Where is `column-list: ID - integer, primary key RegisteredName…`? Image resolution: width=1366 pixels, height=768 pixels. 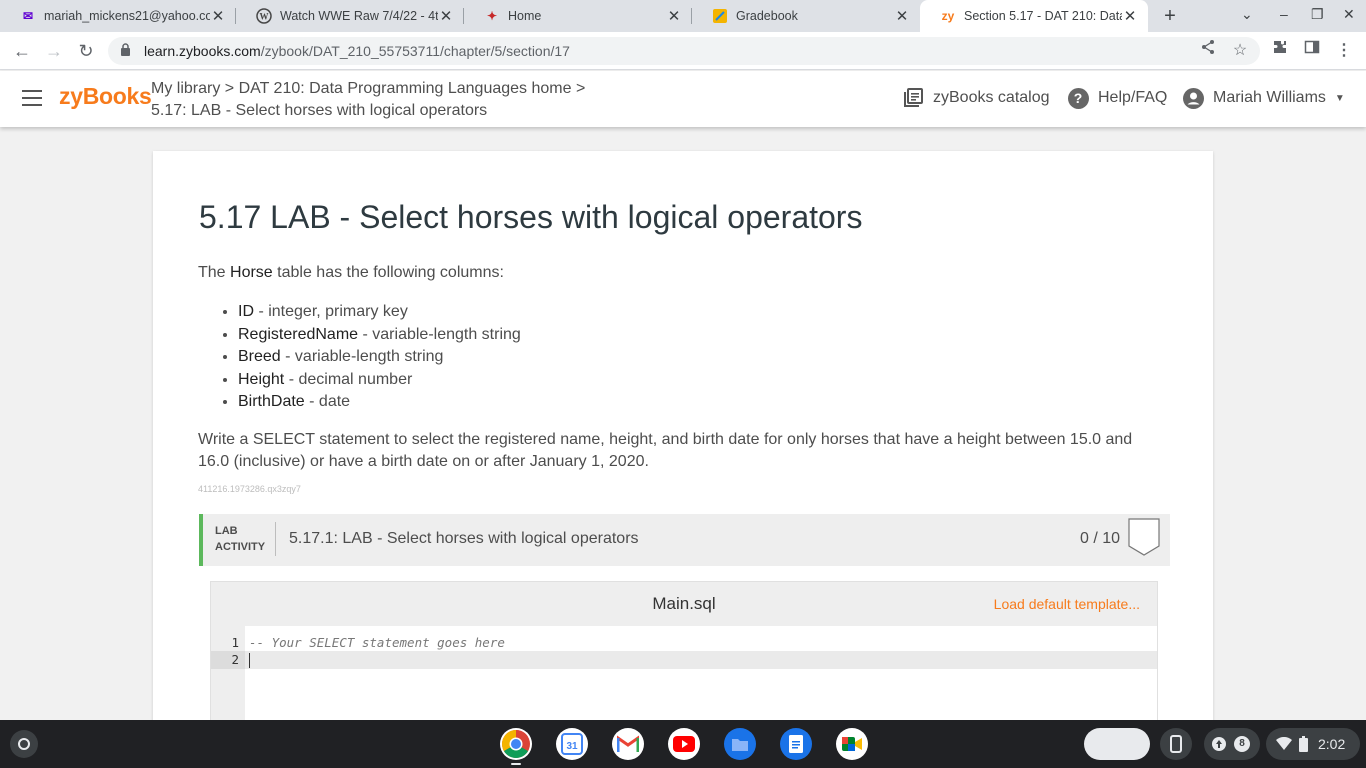 column-list: ID - integer, primary key RegisteredName… is located at coordinates (379, 357).